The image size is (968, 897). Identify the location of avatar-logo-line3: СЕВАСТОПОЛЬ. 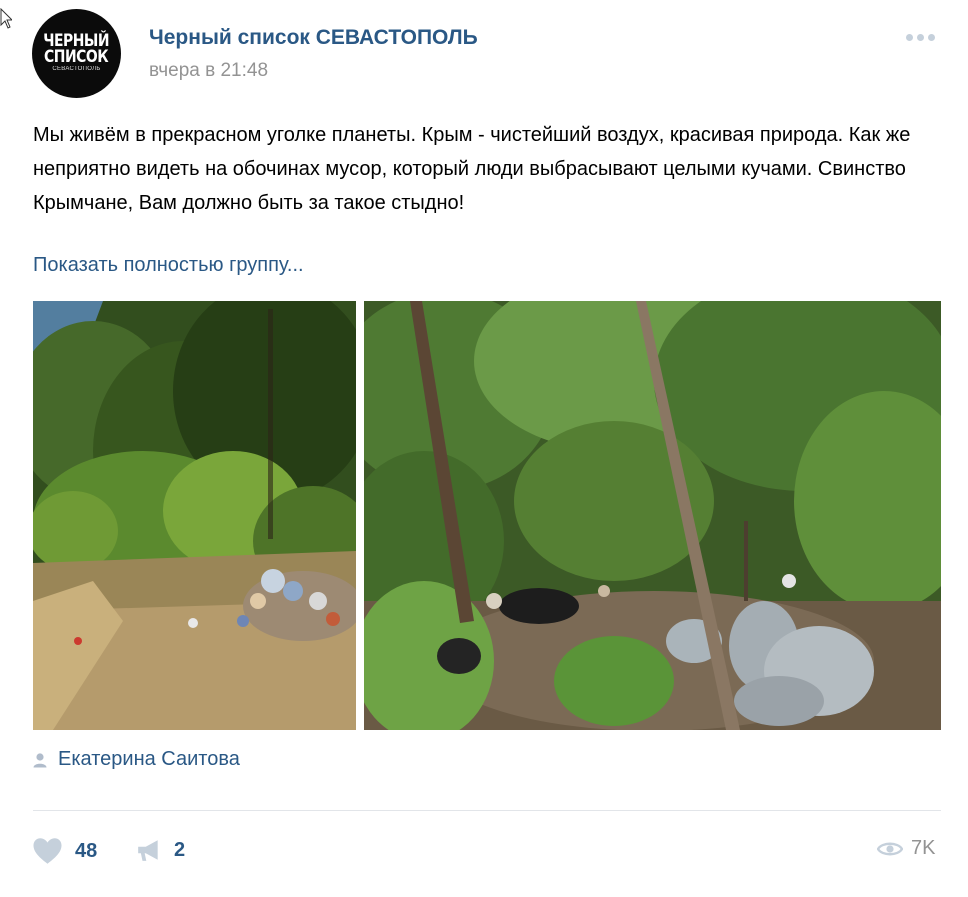
(76, 69).